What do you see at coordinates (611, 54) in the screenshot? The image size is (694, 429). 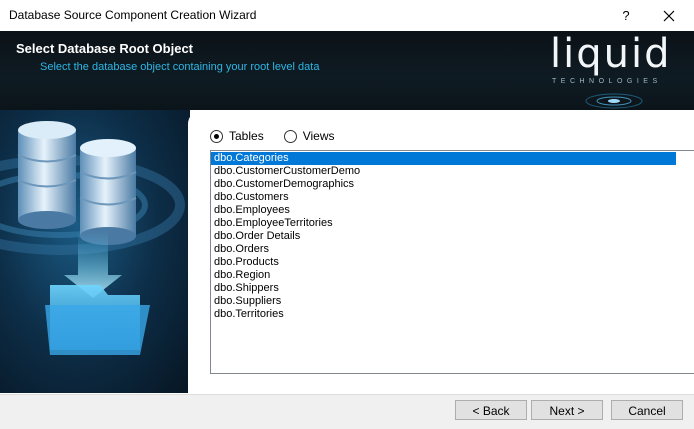 I see `logo-wordmark: liquid` at bounding box center [611, 54].